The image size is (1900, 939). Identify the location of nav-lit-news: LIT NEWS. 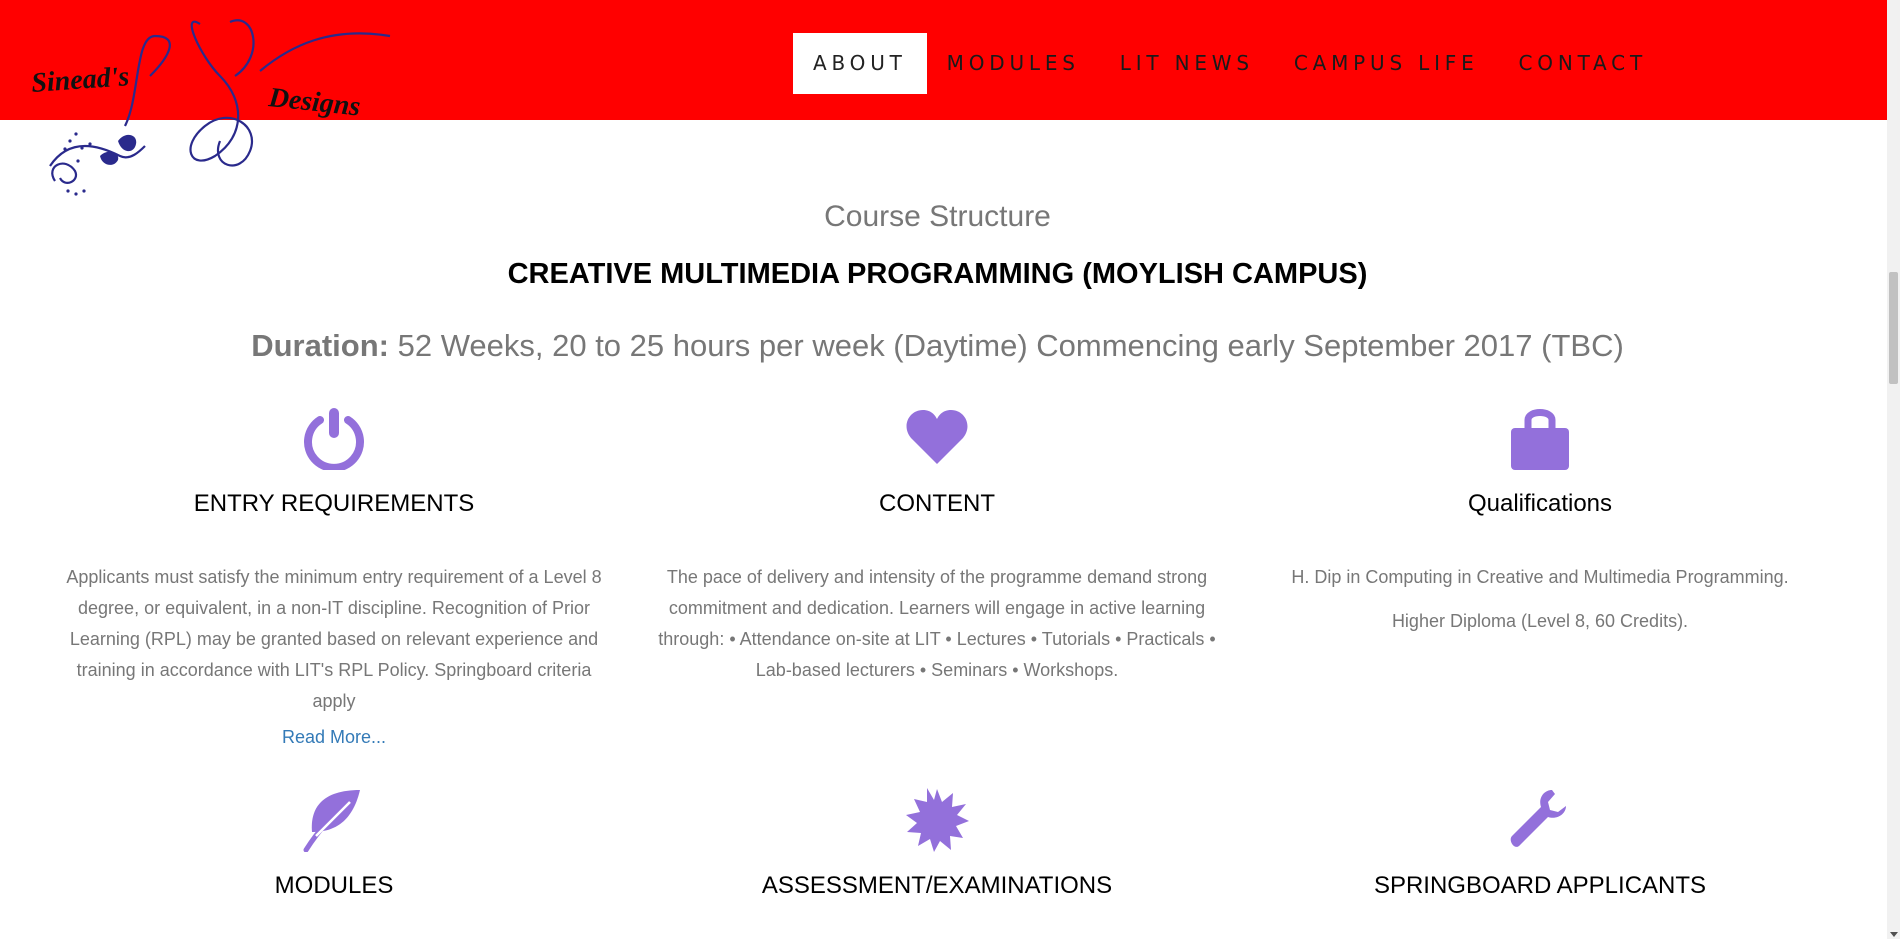
(1187, 63).